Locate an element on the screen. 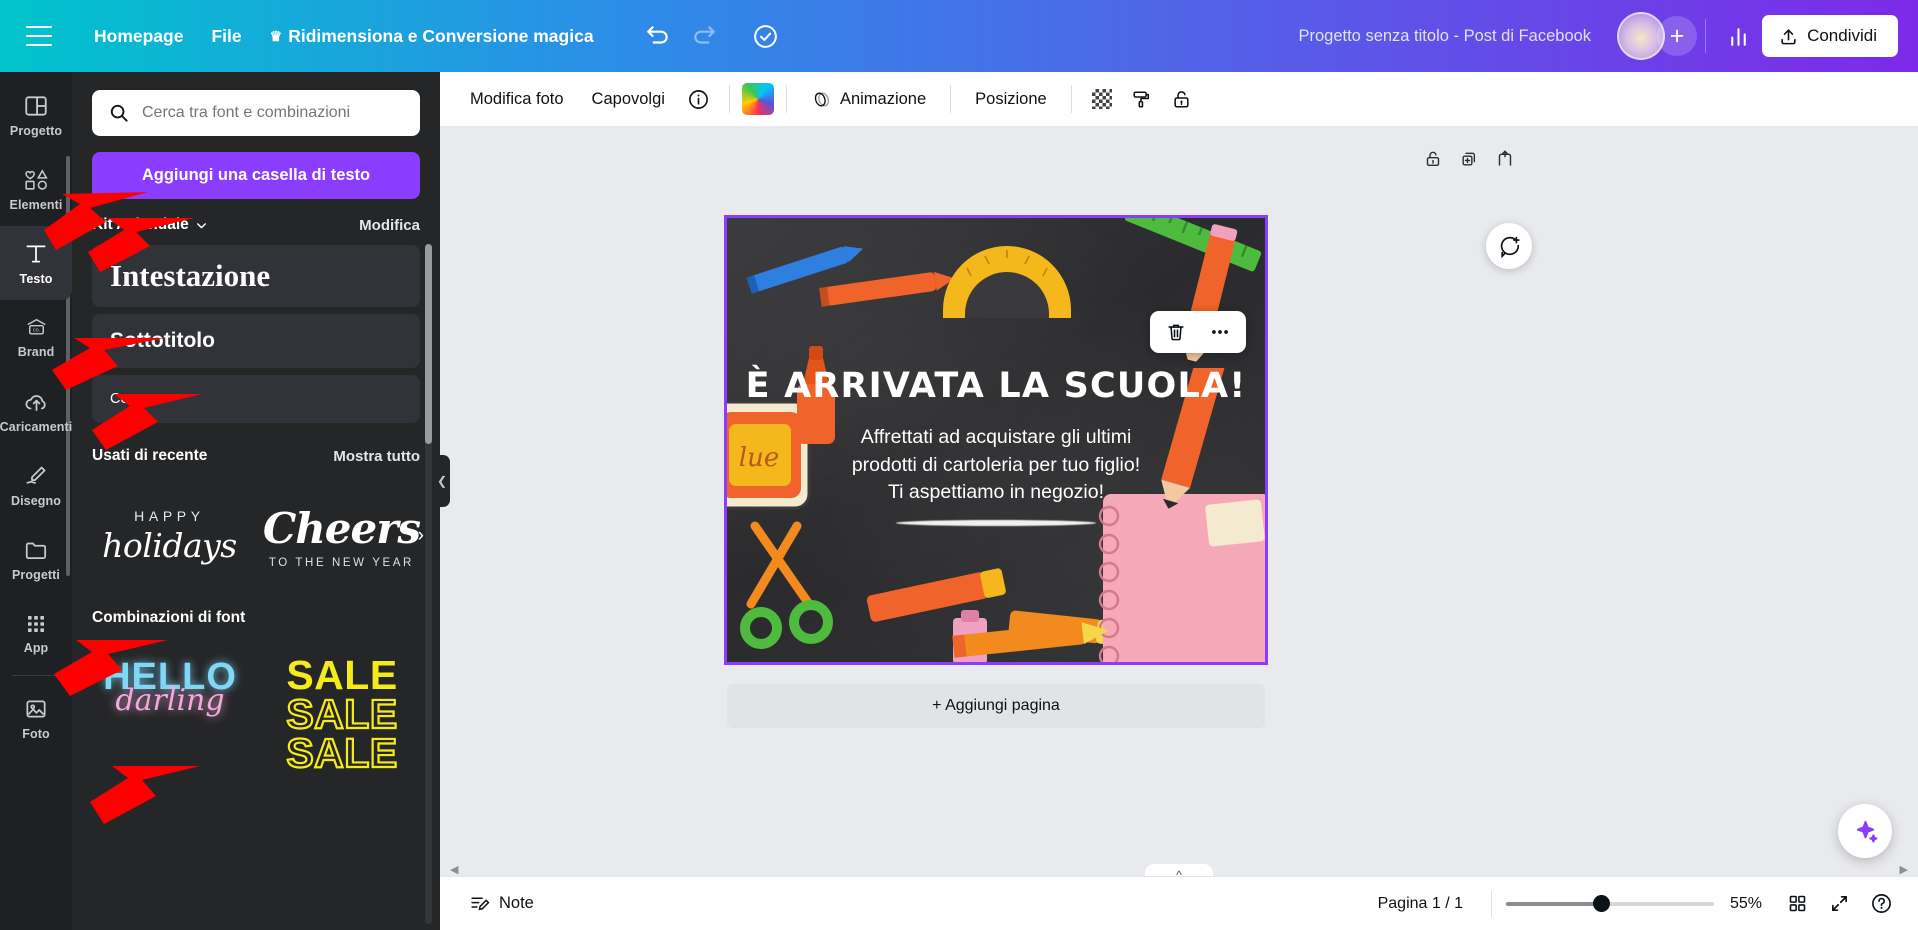  panel-collapse-button: ❮ is located at coordinates (442, 481).